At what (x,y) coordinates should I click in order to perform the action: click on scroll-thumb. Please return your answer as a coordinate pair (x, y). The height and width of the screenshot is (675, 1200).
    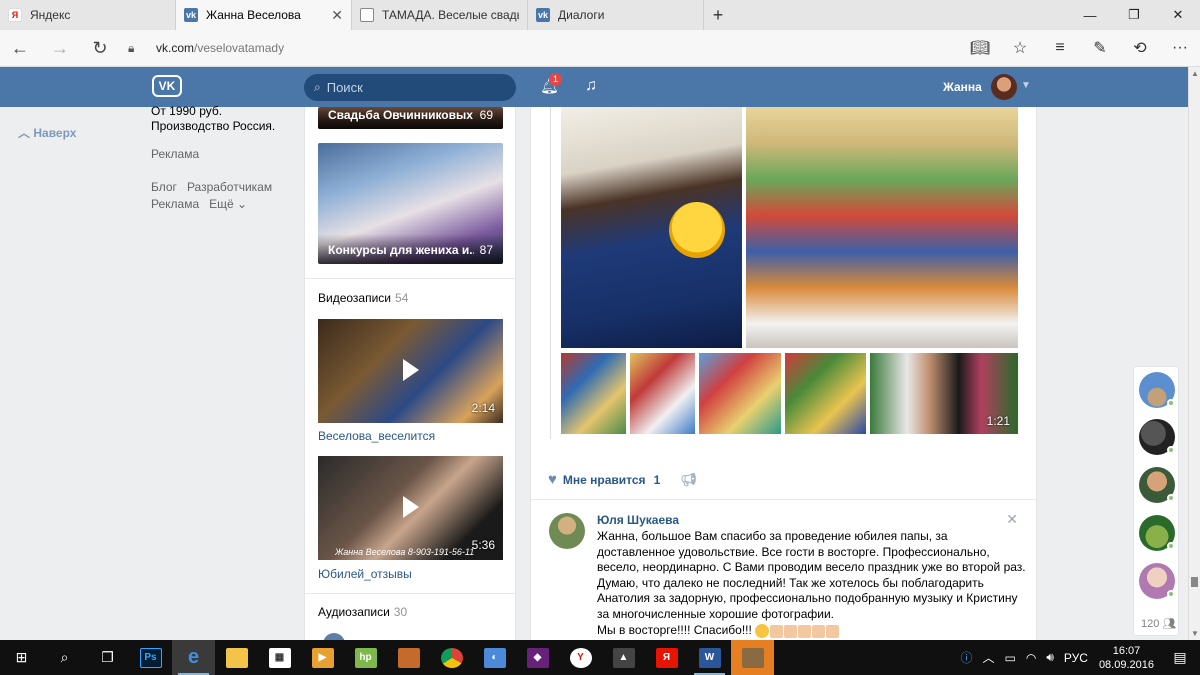
    Looking at the image, I should click on (1194, 582).